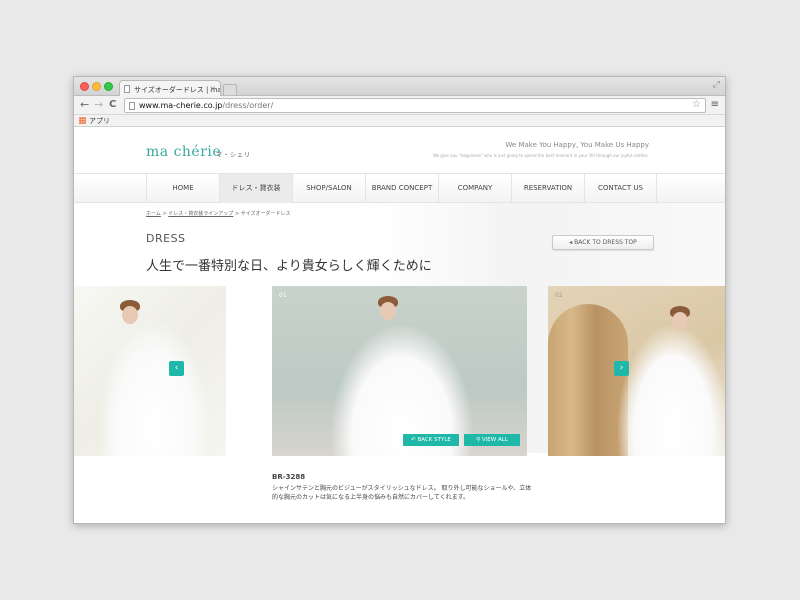  Describe the element at coordinates (108, 86) in the screenshot. I see `zoom-window-button` at that location.